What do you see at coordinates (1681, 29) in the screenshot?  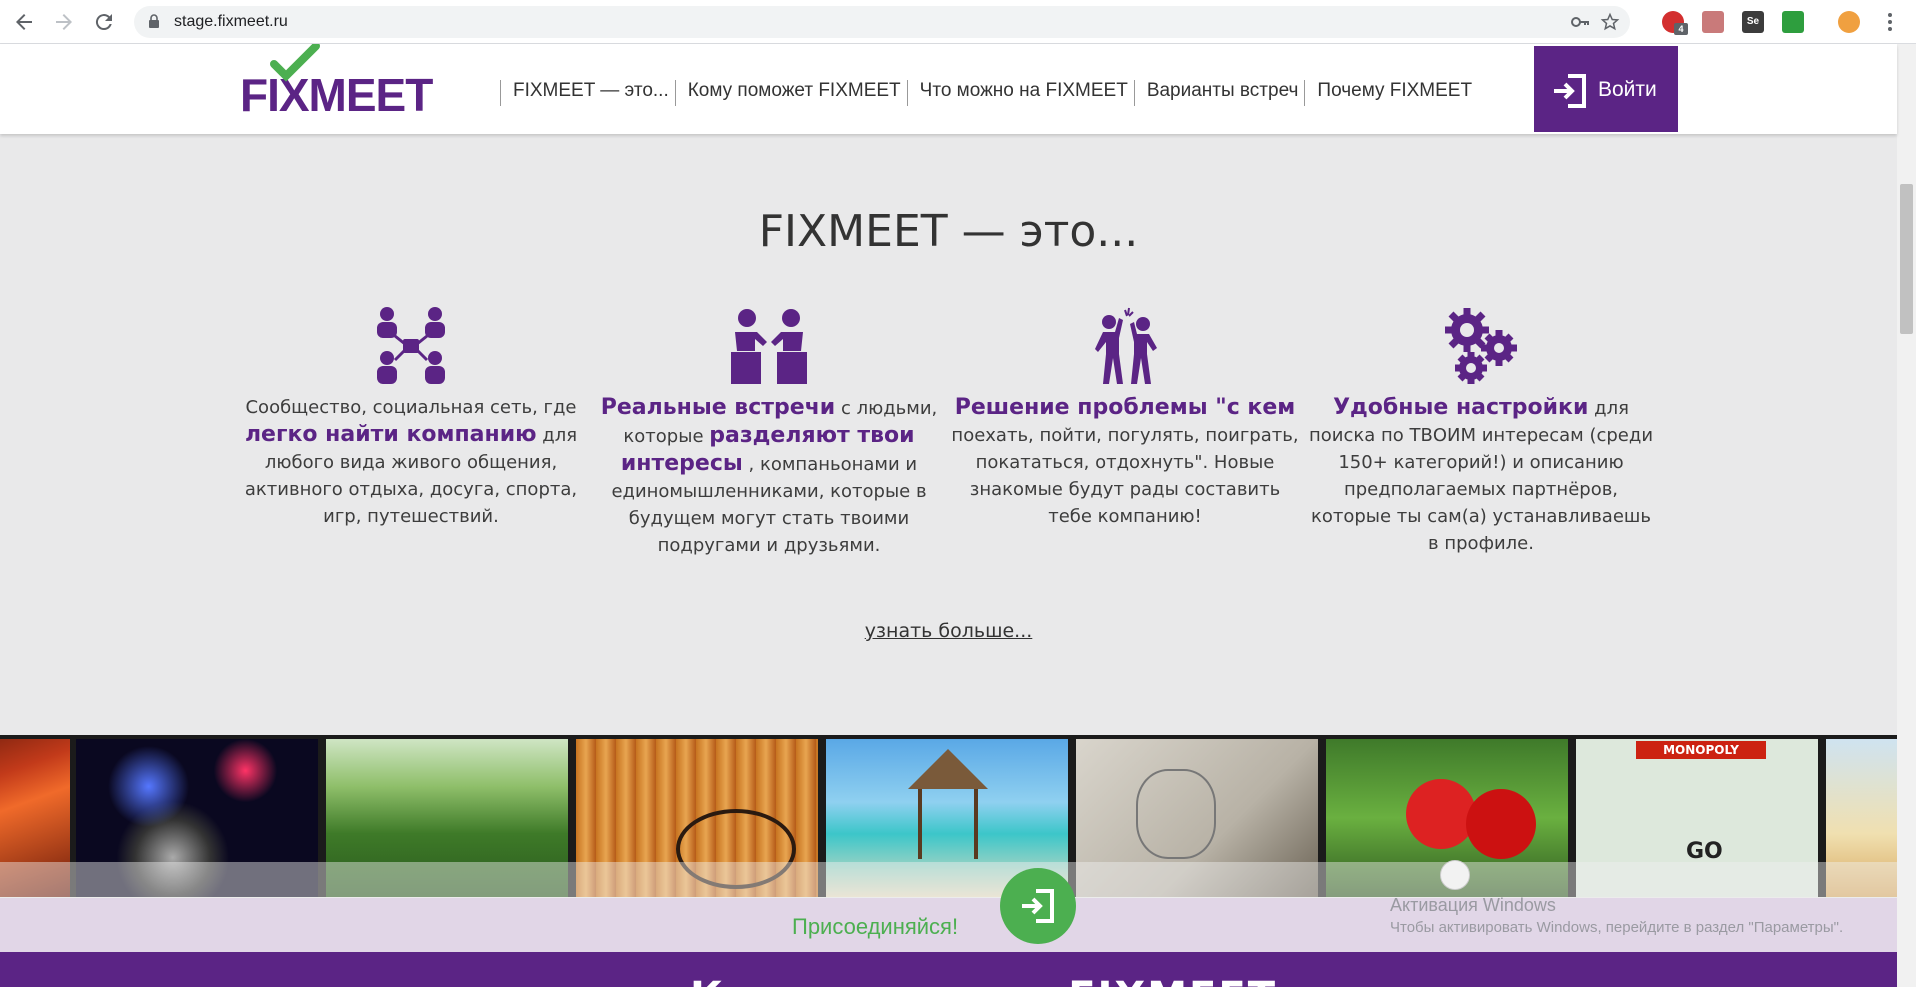 I see `extension-badge: 4` at bounding box center [1681, 29].